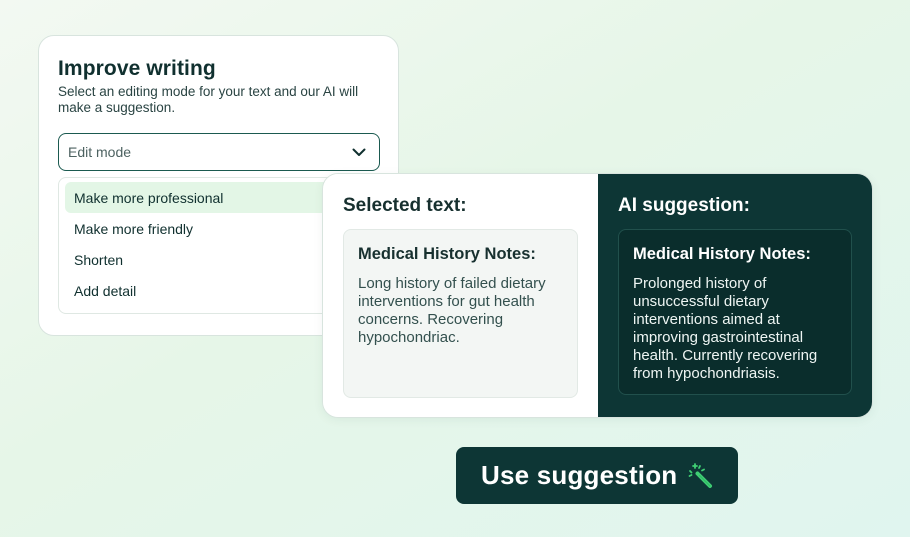 The image size is (910, 537). What do you see at coordinates (137, 68) in the screenshot?
I see `improve-writing-title: Improve writing` at bounding box center [137, 68].